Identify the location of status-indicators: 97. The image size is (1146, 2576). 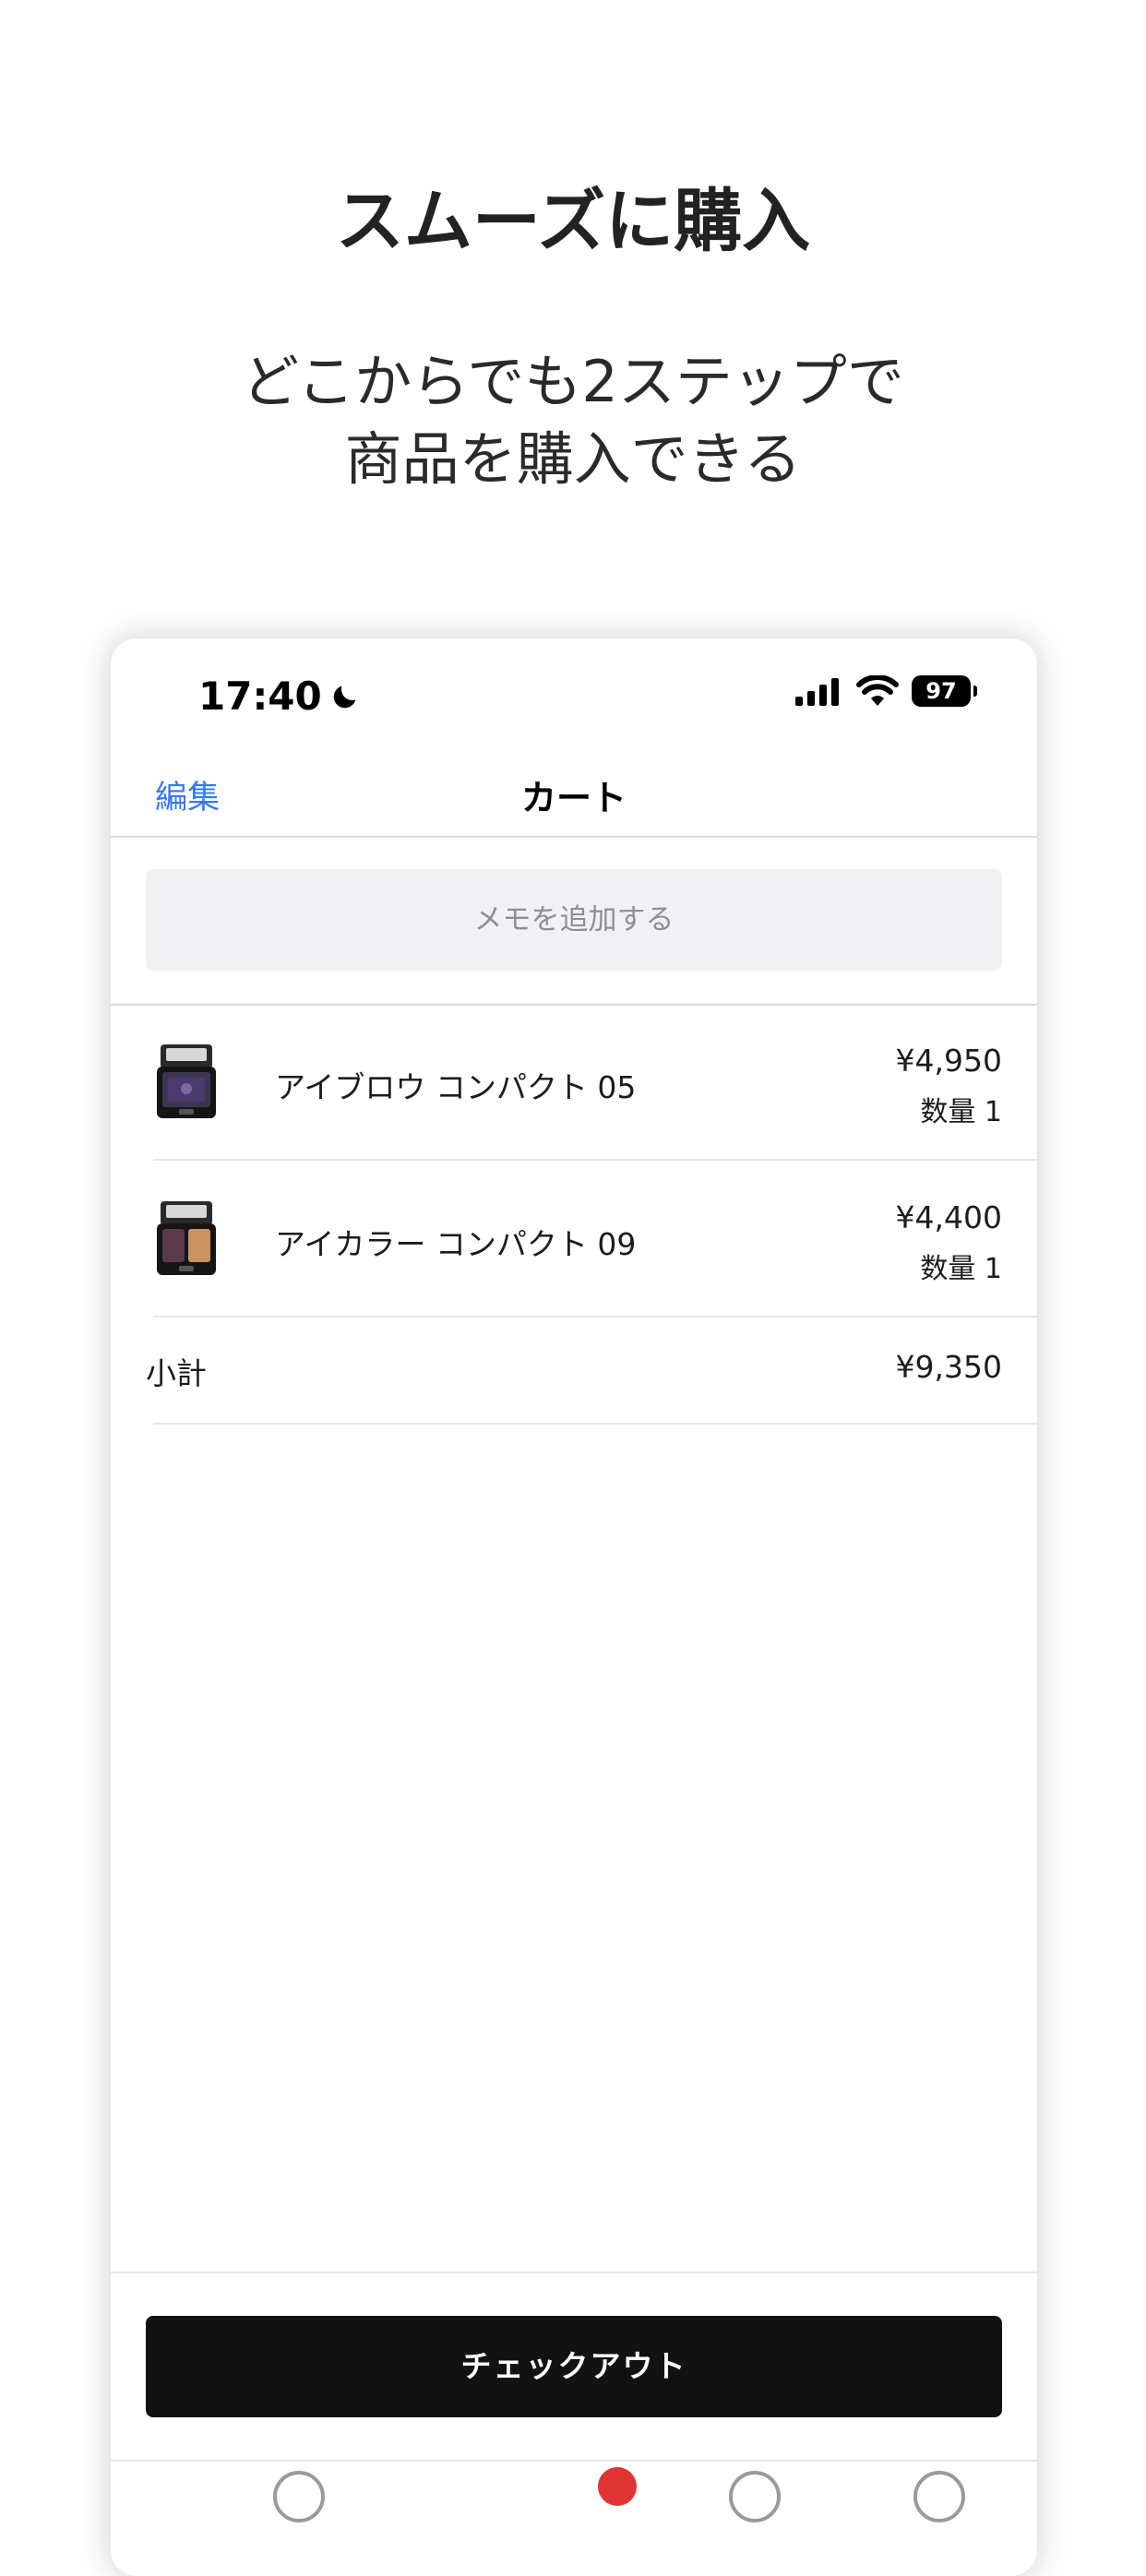
(886, 691).